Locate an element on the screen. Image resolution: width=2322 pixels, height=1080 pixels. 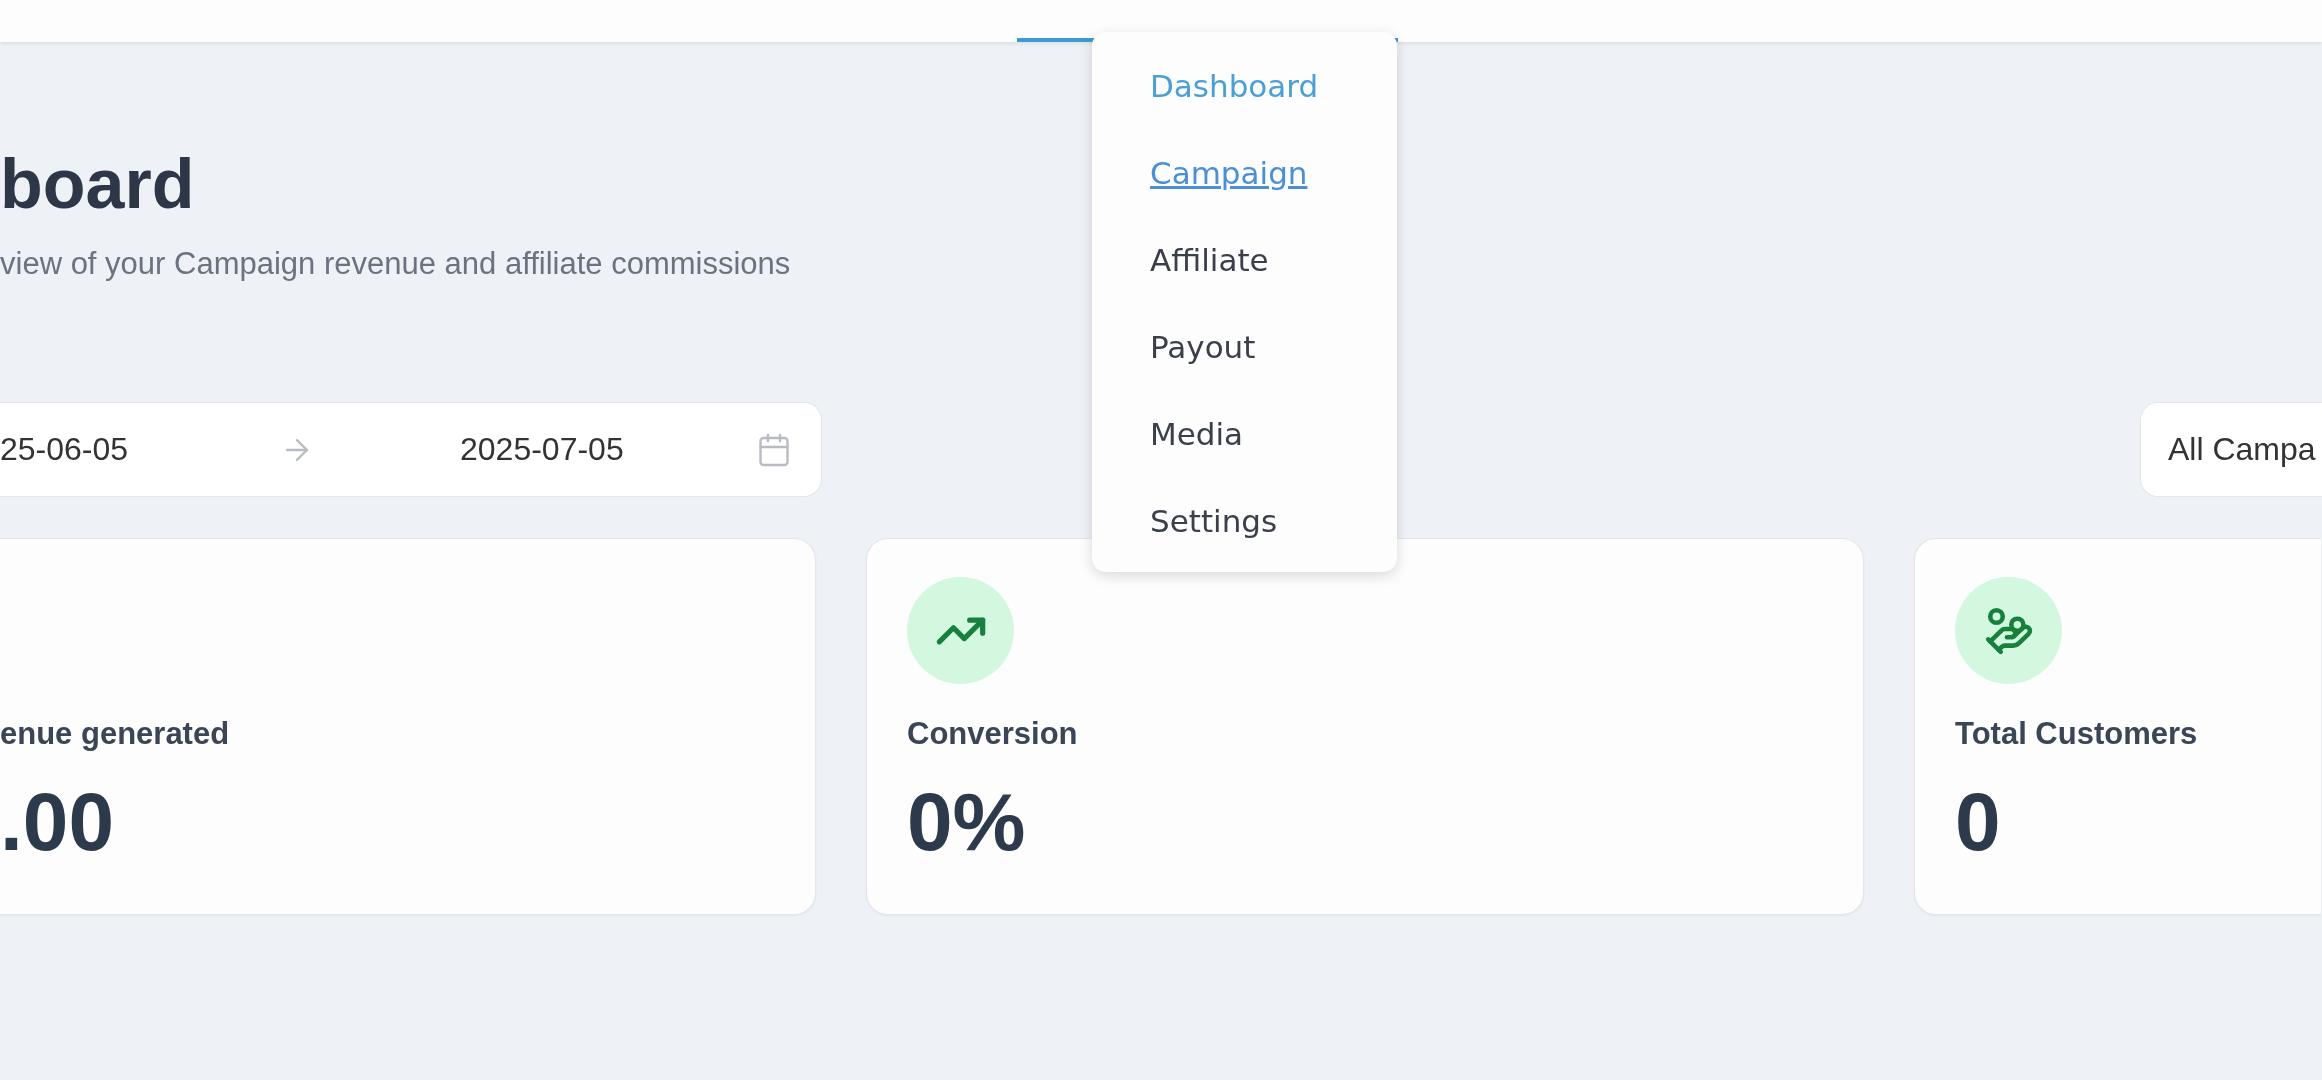
page-subtitle: view of your Campaign revenue and affiliate commissions is located at coordinates (395, 264).